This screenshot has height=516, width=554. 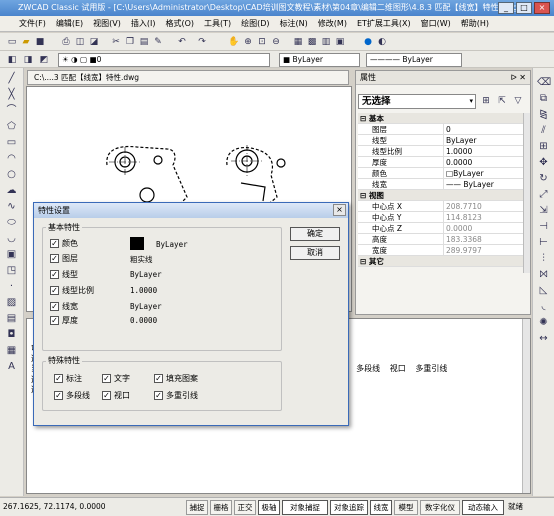 I want to click on ellipse-arc-icon: ◡, so click(x=11, y=238).